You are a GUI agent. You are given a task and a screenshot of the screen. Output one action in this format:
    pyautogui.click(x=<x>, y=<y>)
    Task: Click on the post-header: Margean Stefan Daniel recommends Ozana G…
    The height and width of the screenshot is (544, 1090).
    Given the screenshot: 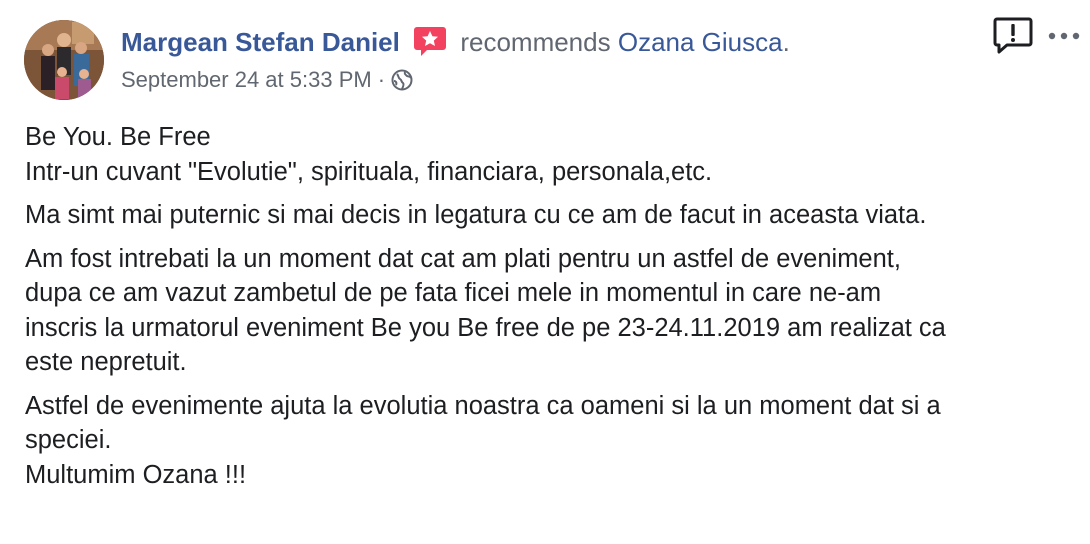 What is the action you would take?
    pyautogui.click(x=455, y=42)
    